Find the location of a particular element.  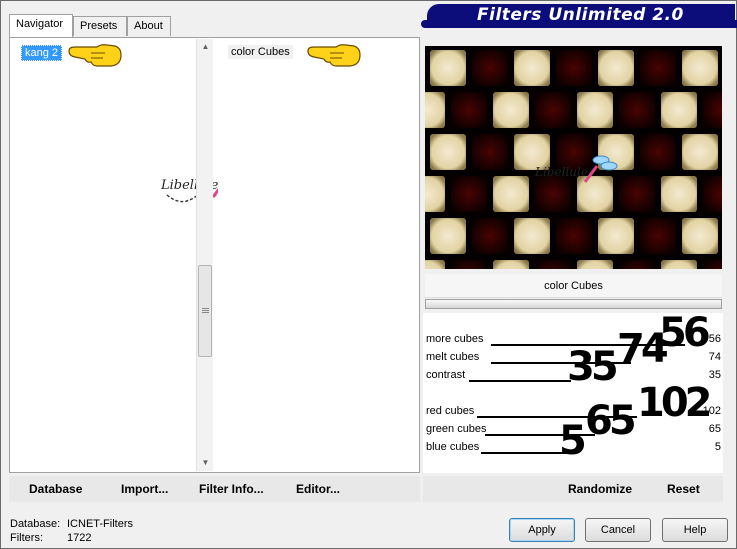

filter-item-selected: color Cubes is located at coordinates (260, 52).